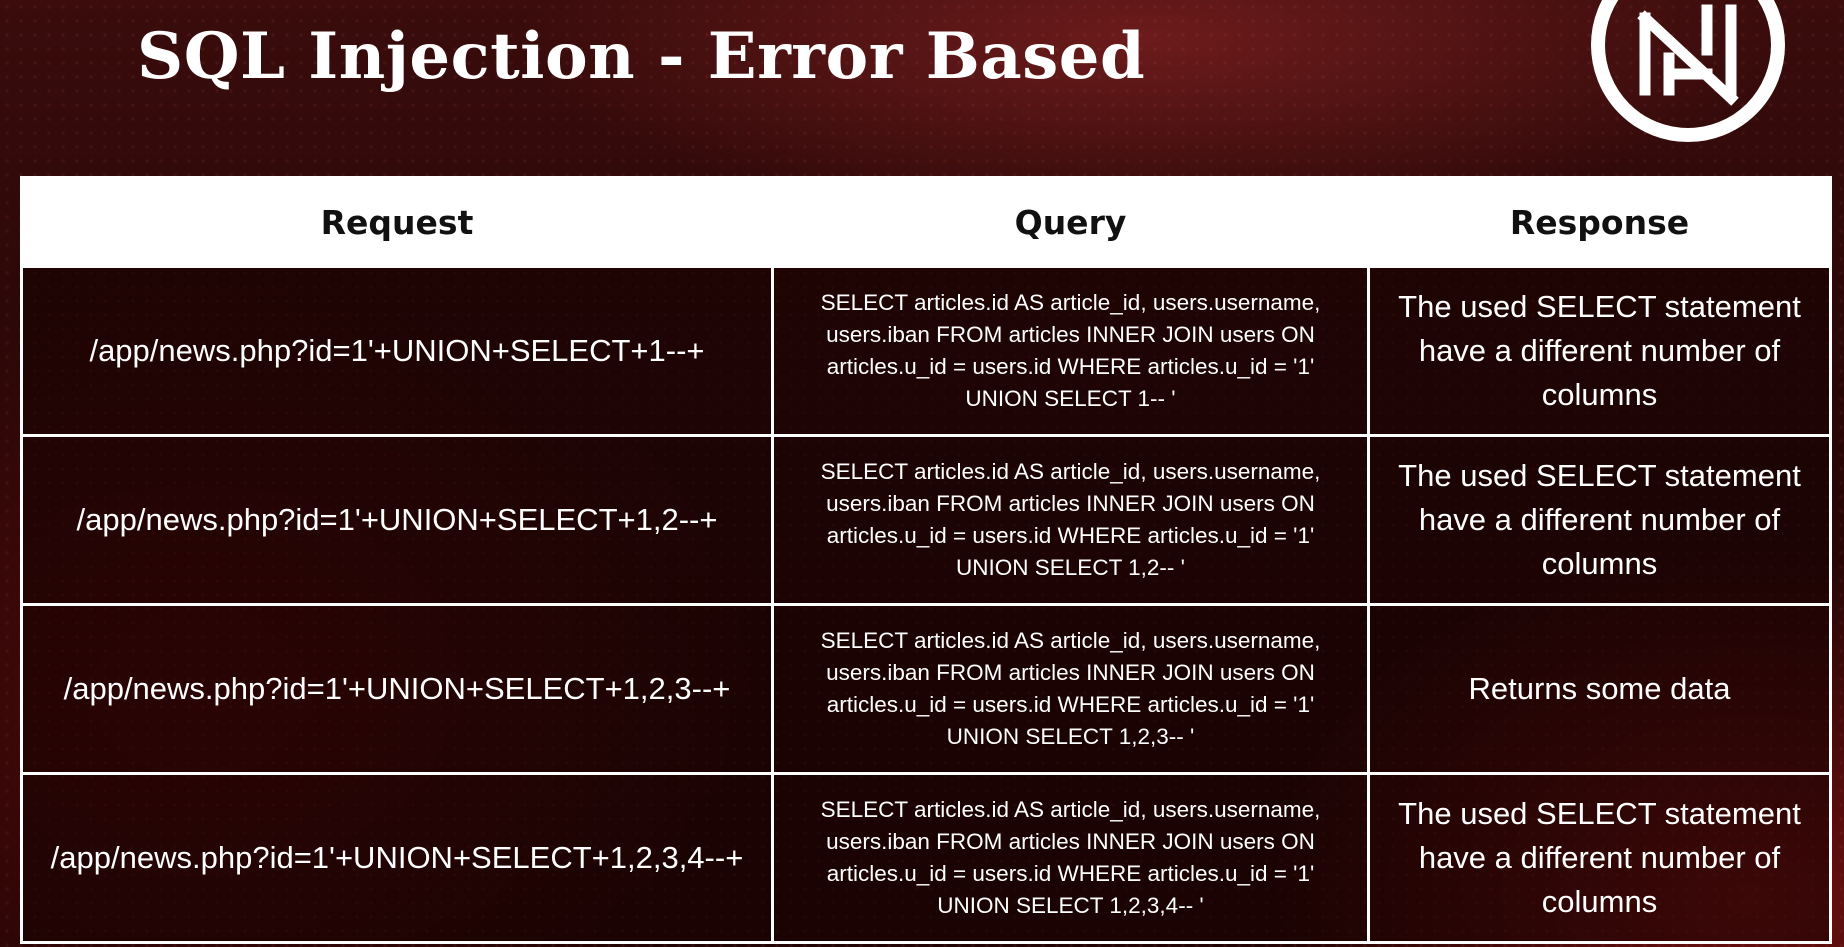  Describe the element at coordinates (1070, 398) in the screenshot. I see `query-line: UNION SELECT 1-- '` at that location.